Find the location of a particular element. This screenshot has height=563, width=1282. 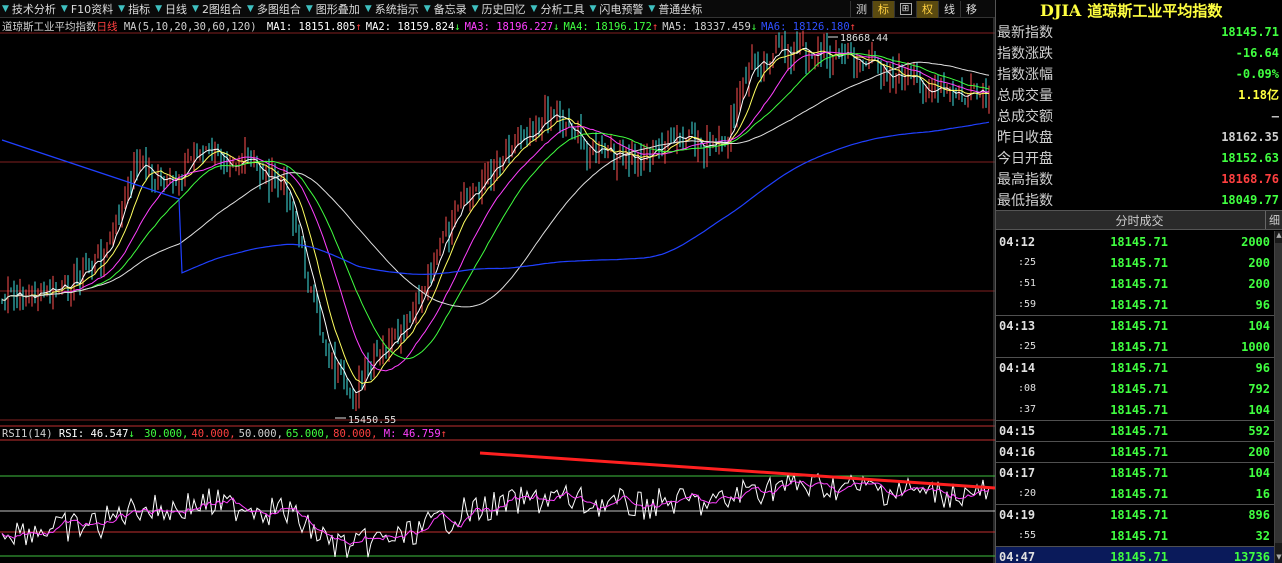

stat-value: 18145.71 is located at coordinates (1250, 31).